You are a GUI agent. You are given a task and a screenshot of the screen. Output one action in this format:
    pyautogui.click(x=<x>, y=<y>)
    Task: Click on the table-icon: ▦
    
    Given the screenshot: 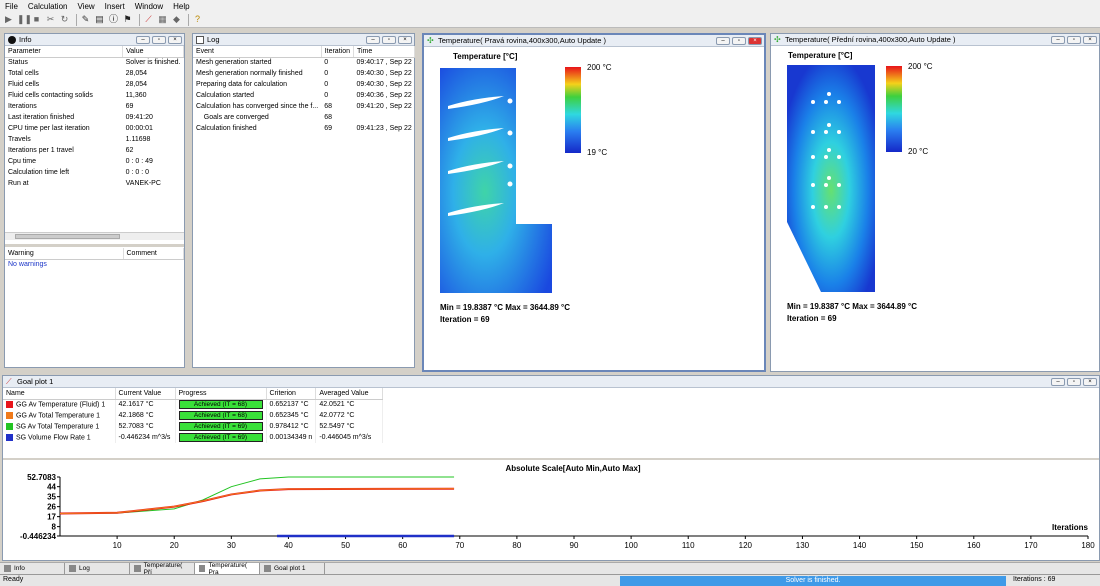 What is the action you would take?
    pyautogui.click(x=162, y=19)
    